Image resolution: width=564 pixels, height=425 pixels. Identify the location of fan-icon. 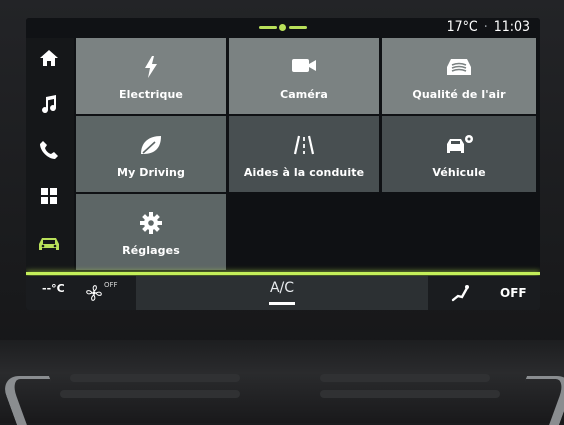
(94, 293).